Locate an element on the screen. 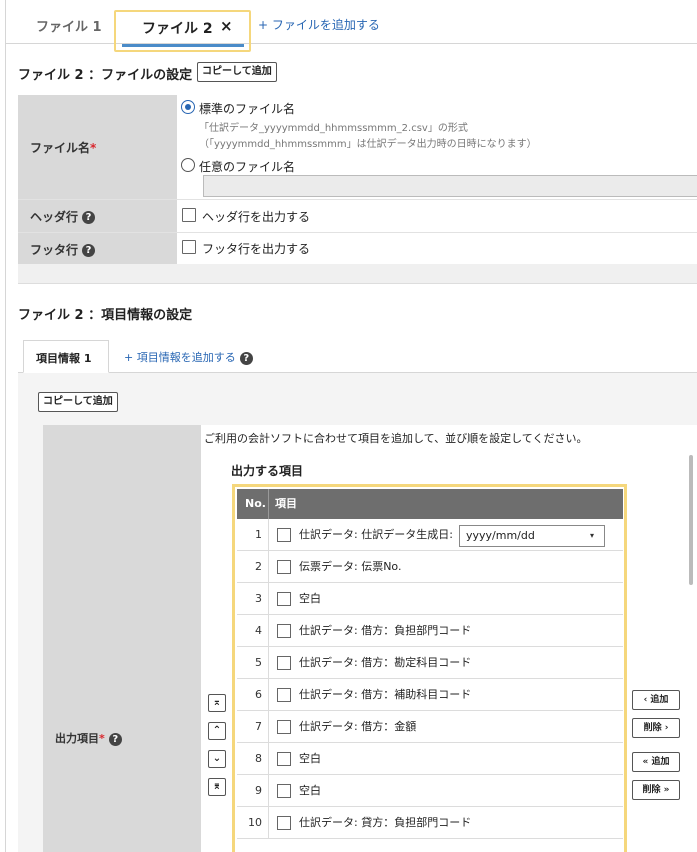 The width and height of the screenshot is (697, 852). row-number: 7 is located at coordinates (253, 727).